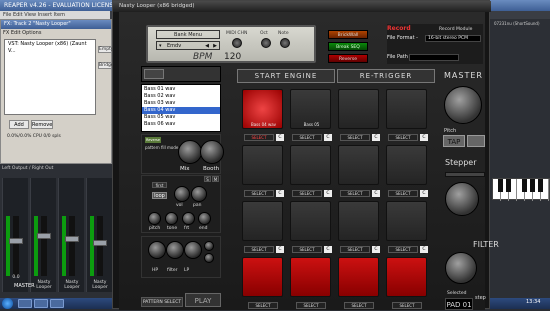 The height and width of the screenshot is (311, 550). What do you see at coordinates (399, 28) in the screenshot?
I see `record-button: Record` at bounding box center [399, 28].